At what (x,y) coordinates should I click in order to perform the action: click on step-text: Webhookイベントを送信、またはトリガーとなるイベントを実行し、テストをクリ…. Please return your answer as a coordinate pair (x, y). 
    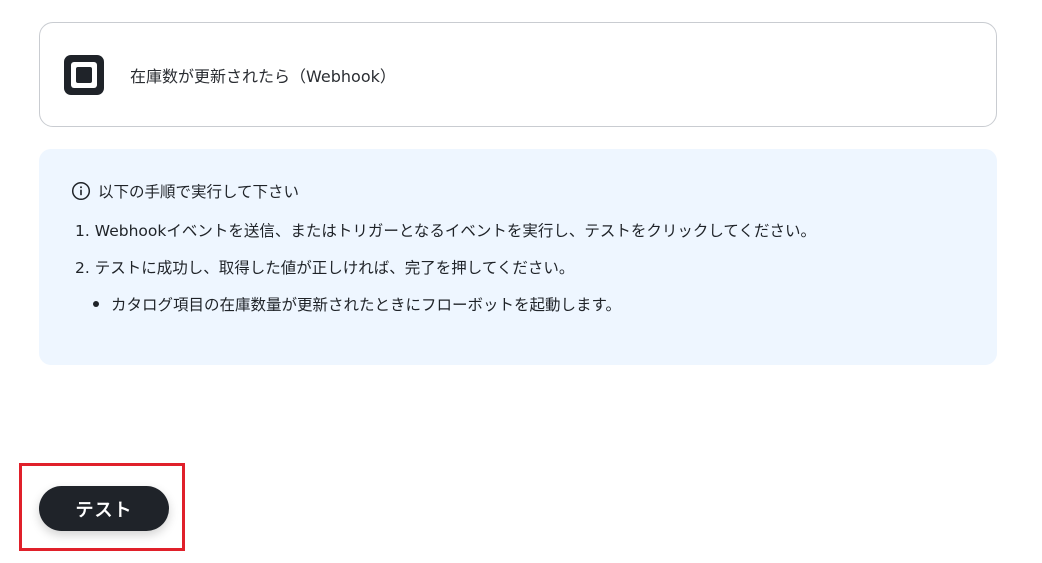
    Looking at the image, I should click on (455, 231).